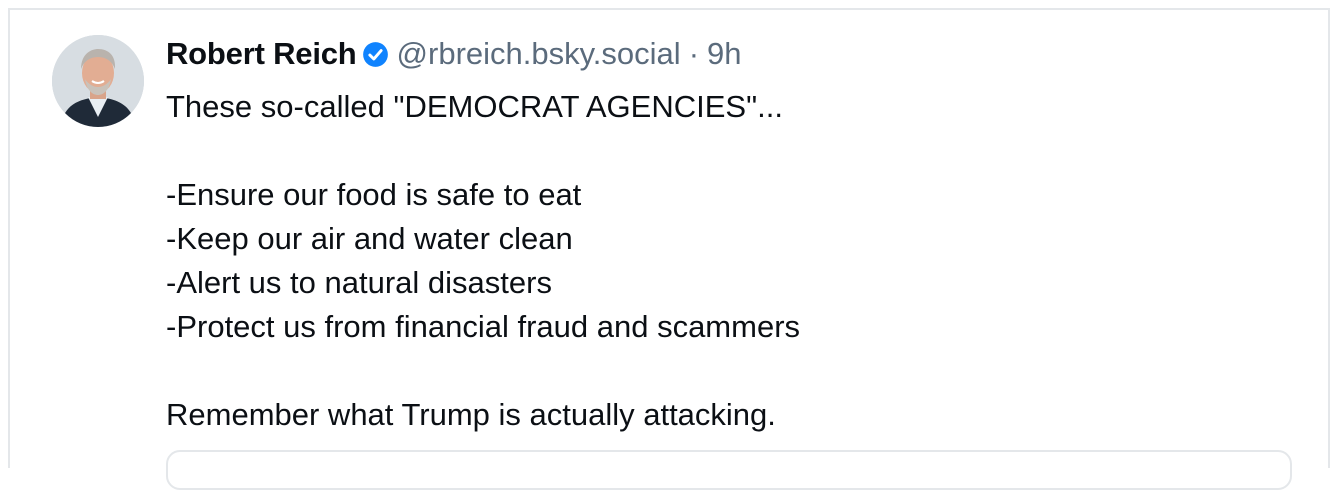 This screenshot has height=490, width=1340. What do you see at coordinates (374, 194) in the screenshot?
I see `post-text-line: -Ensure our food is safe to eat` at bounding box center [374, 194].